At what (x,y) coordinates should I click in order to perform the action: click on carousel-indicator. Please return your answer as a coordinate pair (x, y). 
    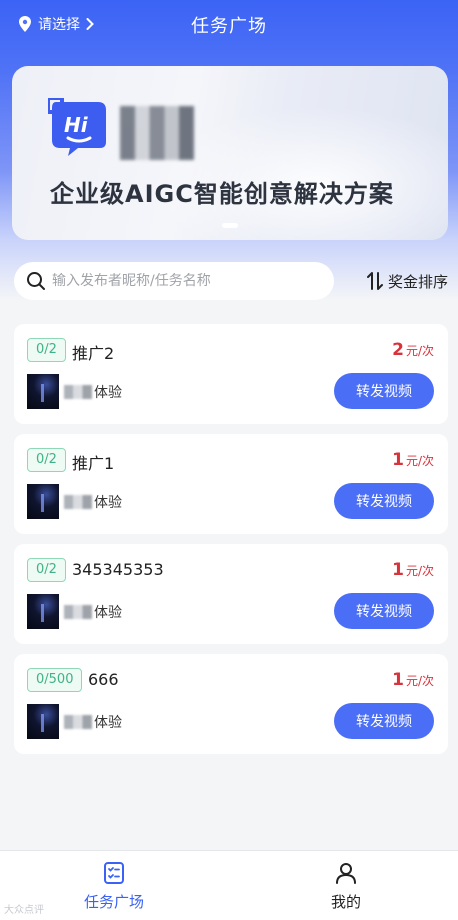
    Looking at the image, I should click on (230, 225).